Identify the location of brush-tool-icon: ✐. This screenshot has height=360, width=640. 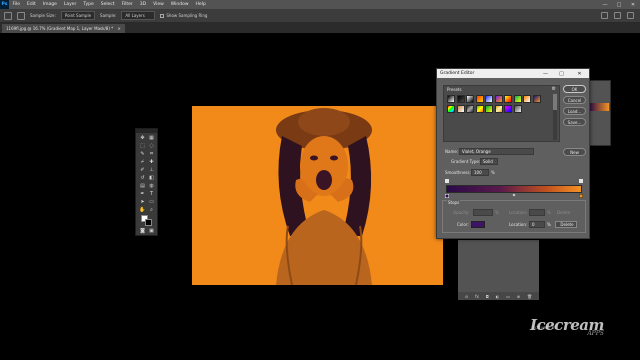
(142, 170).